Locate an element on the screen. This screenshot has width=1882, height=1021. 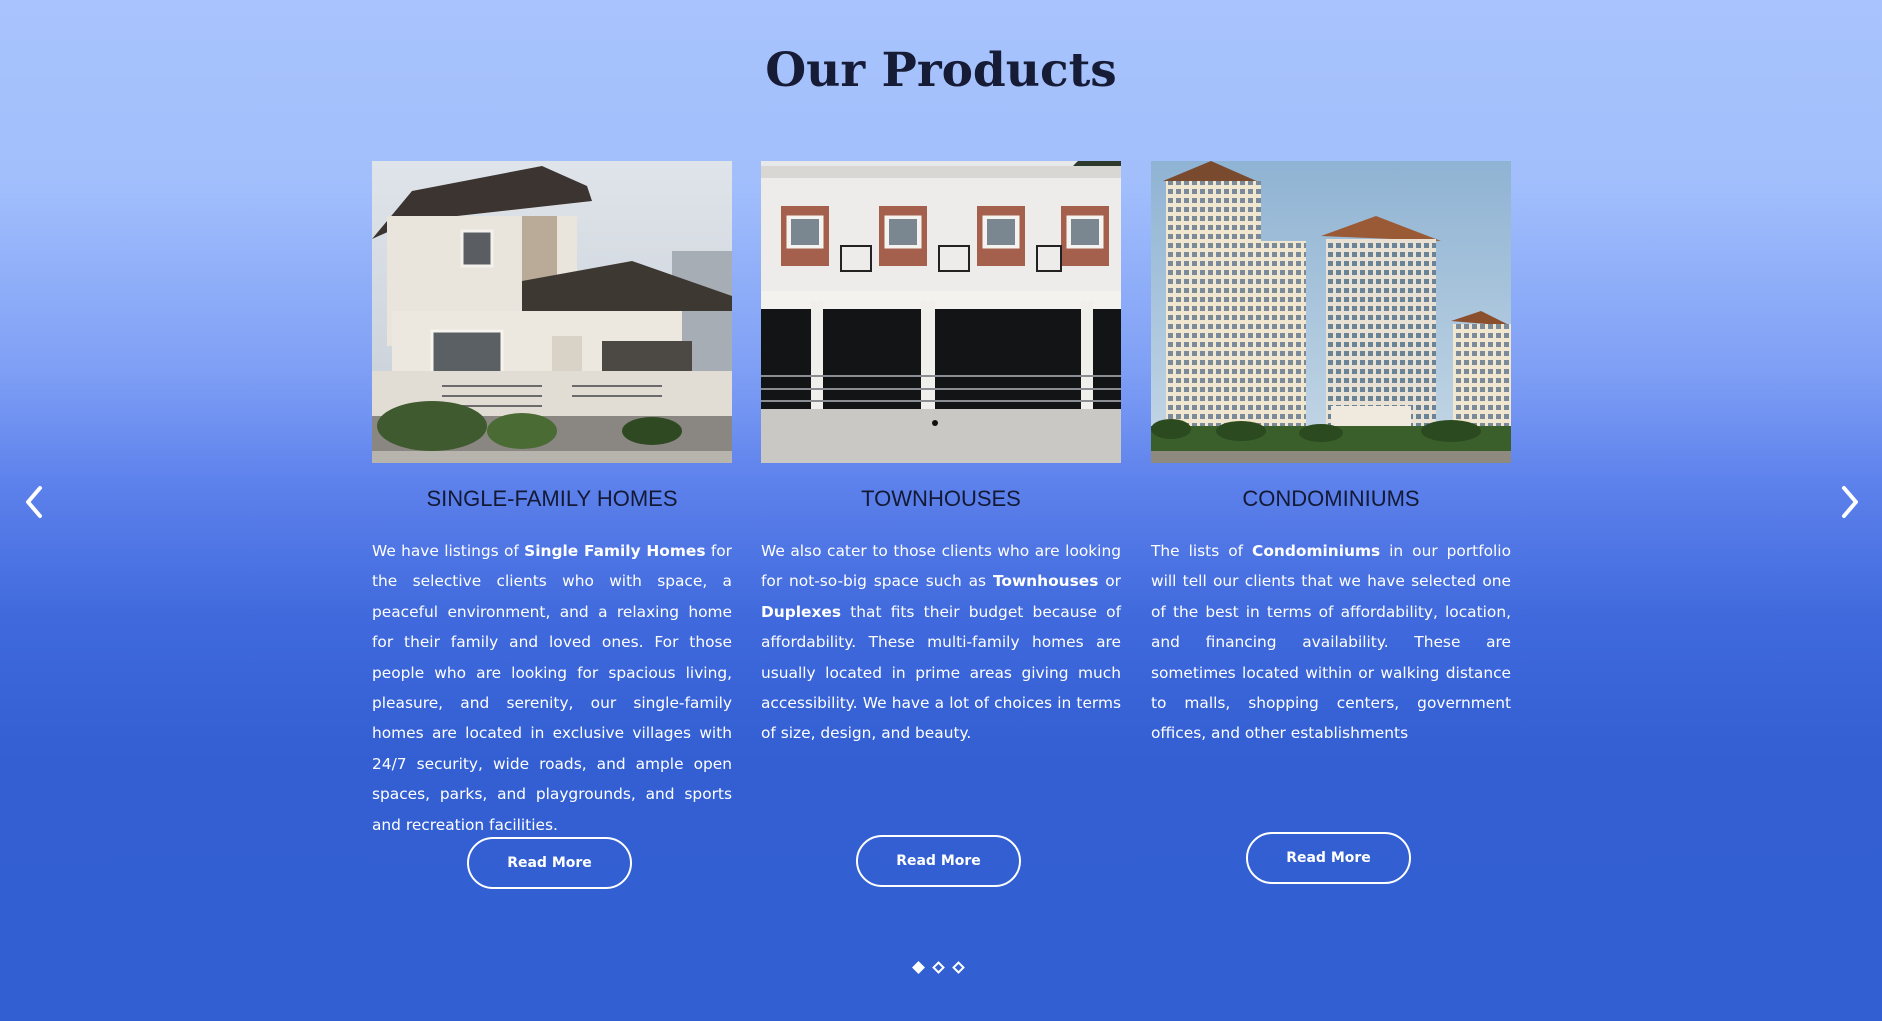
chevron-left-icon is located at coordinates (34, 502).